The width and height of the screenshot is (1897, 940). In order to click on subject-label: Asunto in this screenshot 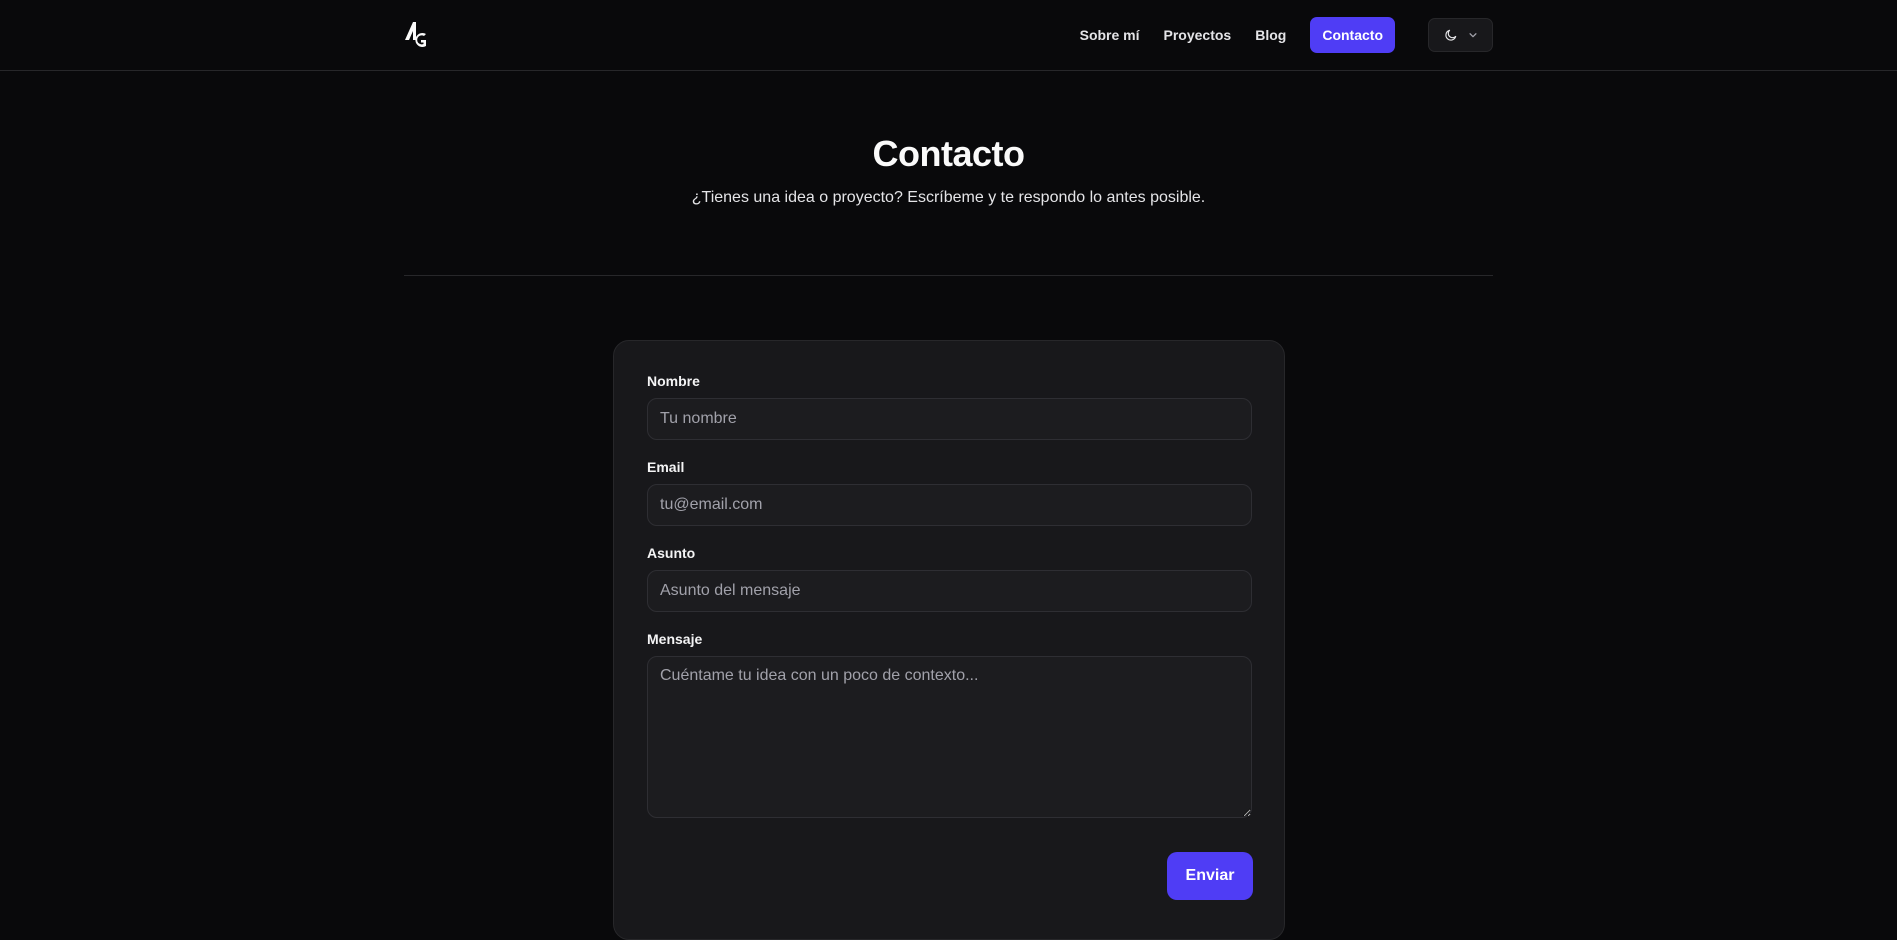, I will do `click(671, 553)`.